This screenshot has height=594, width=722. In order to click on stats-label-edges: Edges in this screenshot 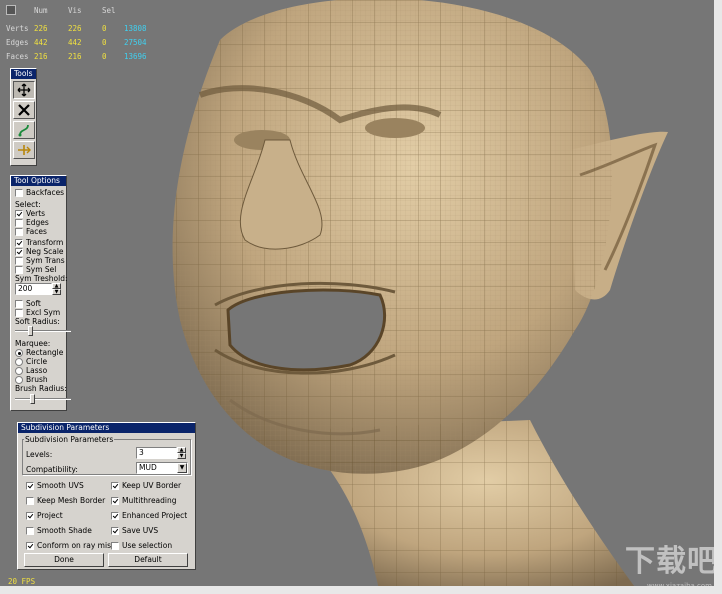, I will do `click(17, 42)`.